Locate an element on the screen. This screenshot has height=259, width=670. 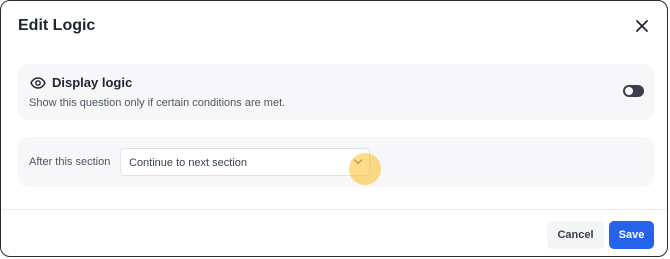
display-logic-title: Display logic is located at coordinates (92, 82).